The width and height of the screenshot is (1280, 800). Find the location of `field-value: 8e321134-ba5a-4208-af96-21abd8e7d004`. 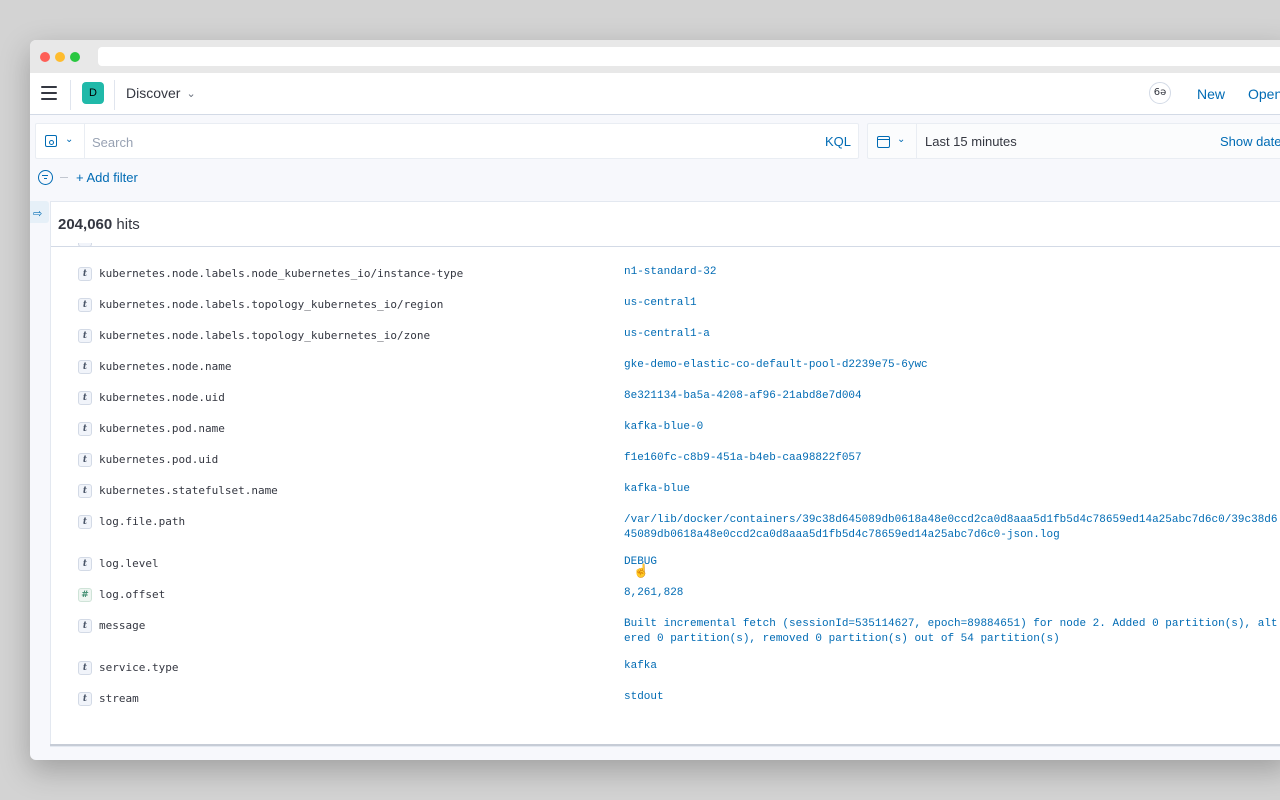

field-value: 8e321134-ba5a-4208-af96-21abd8e7d004 is located at coordinates (952, 396).